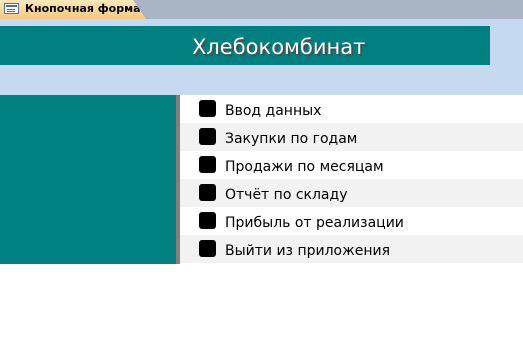 The image size is (523, 337). Describe the element at coordinates (273, 111) in the screenshot. I see `menu-item-label: Ввод данных` at that location.